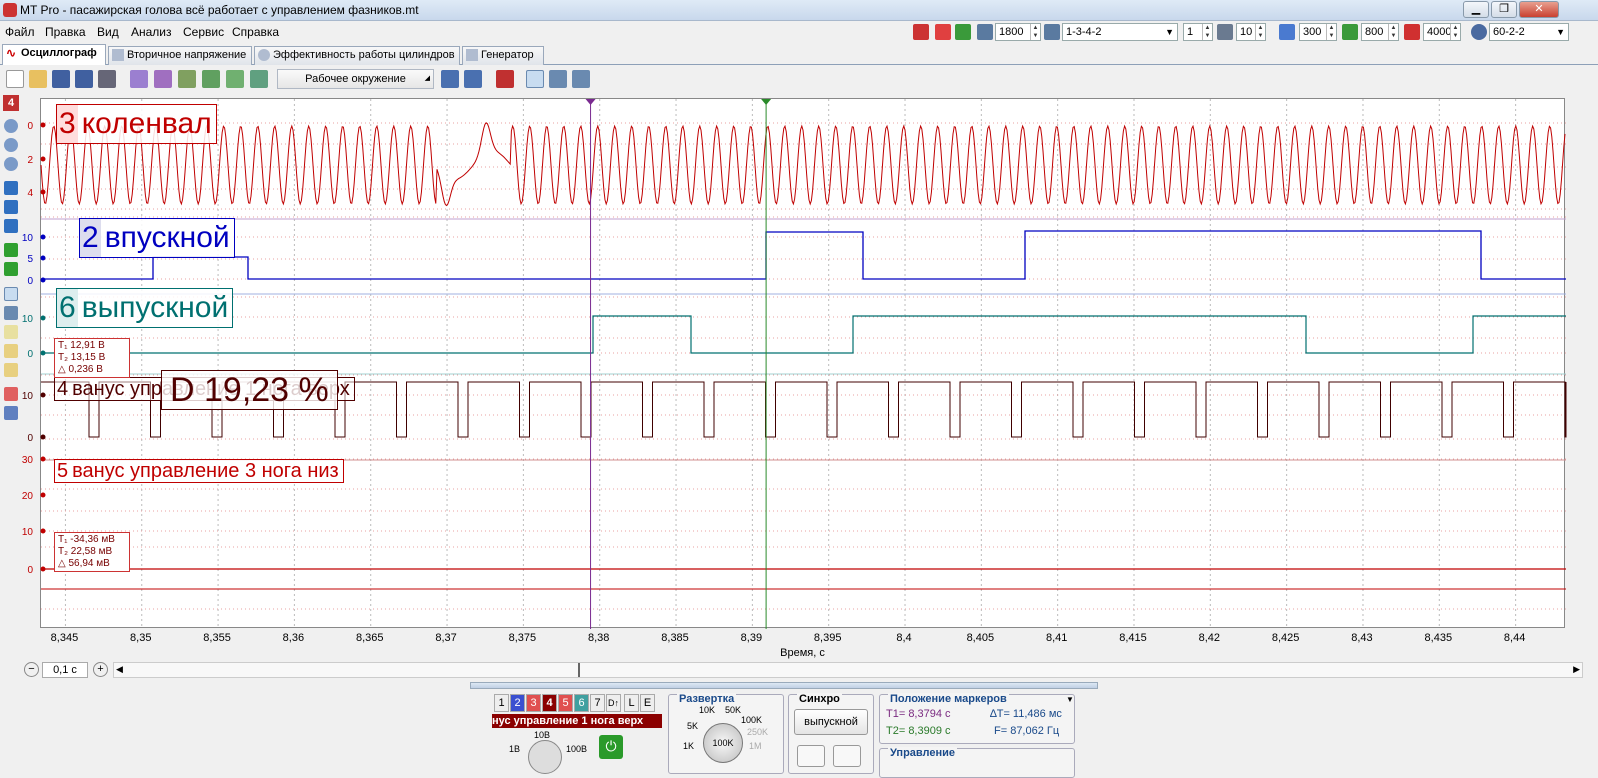 The width and height of the screenshot is (1598, 778). Describe the element at coordinates (450, 79) in the screenshot. I see `undo-icon` at that location.